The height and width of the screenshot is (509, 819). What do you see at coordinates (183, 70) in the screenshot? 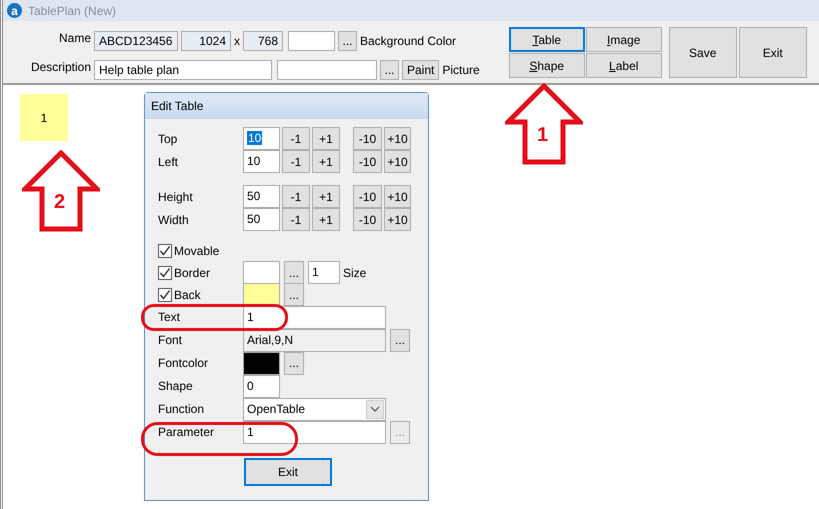
I see `description-field: Help table plan` at bounding box center [183, 70].